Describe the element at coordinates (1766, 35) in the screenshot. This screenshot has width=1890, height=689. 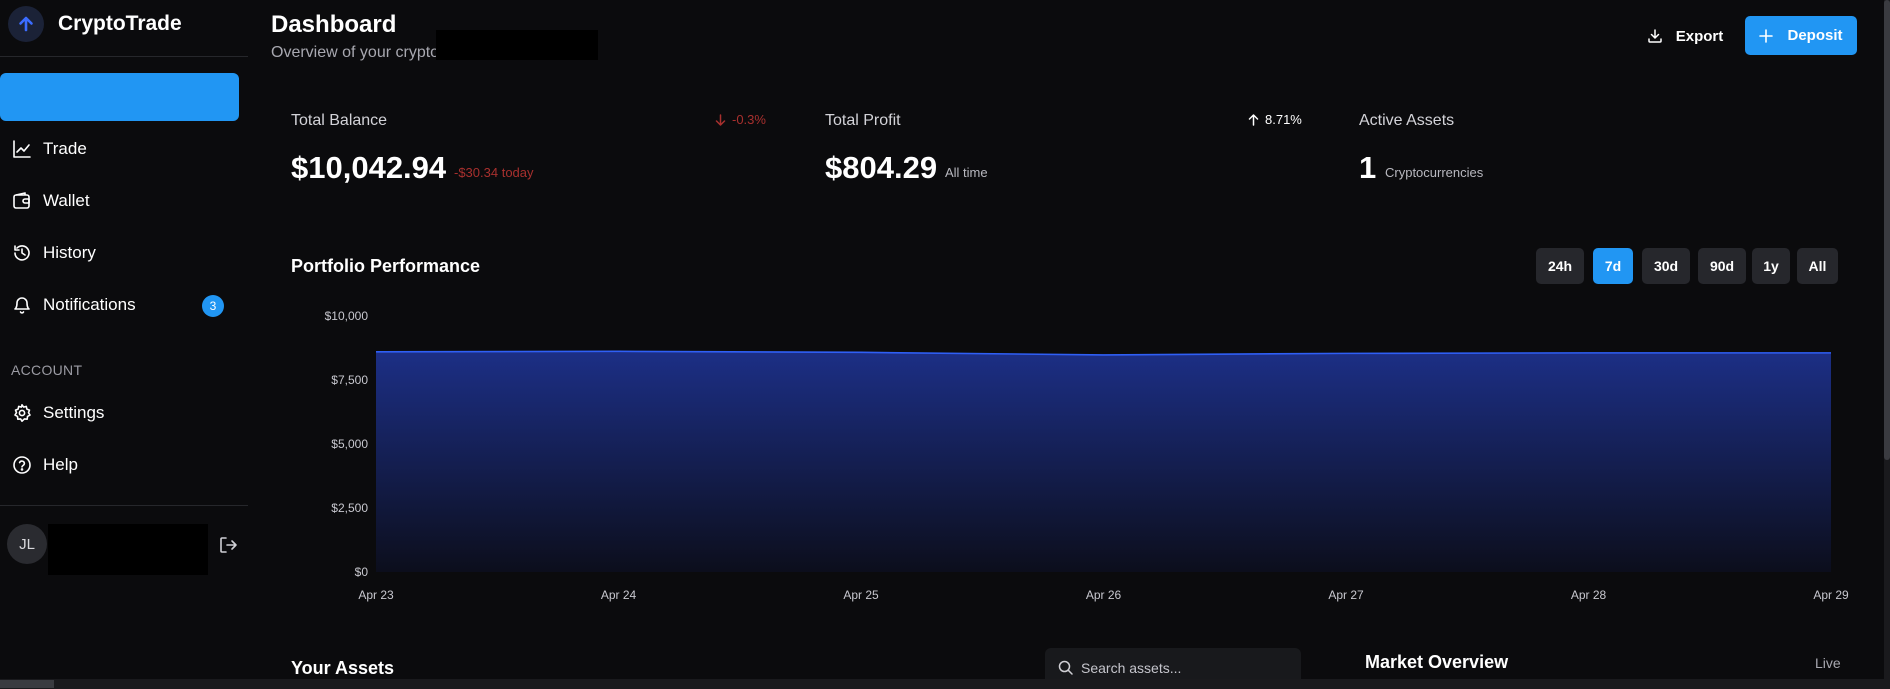
I see `plus-icon` at that location.